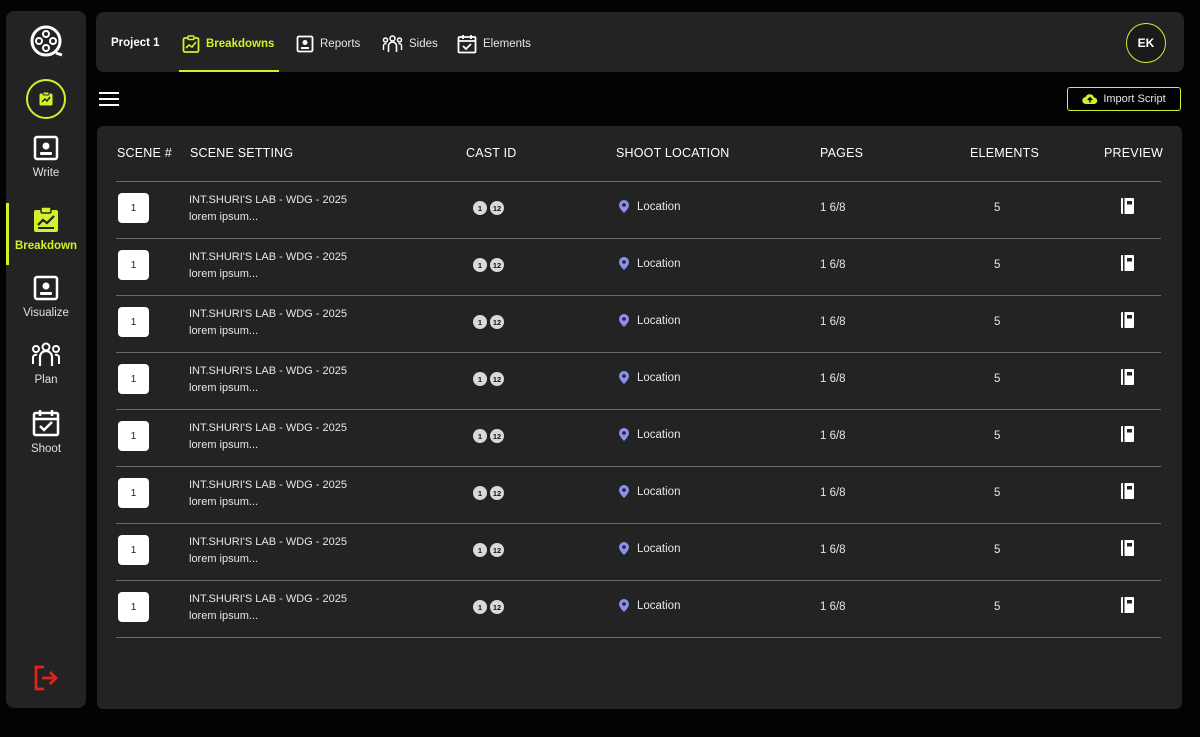 The height and width of the screenshot is (737, 1200). Describe the element at coordinates (1133, 153) in the screenshot. I see `column-header-preview: PREVIEW` at that location.